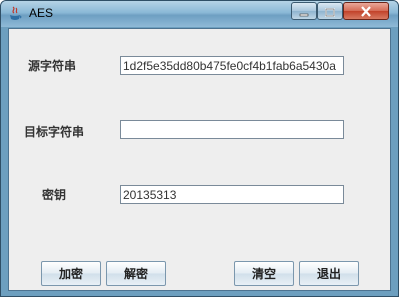  What do you see at coordinates (136, 273) in the screenshot?
I see `decrypt-button: 解密` at bounding box center [136, 273].